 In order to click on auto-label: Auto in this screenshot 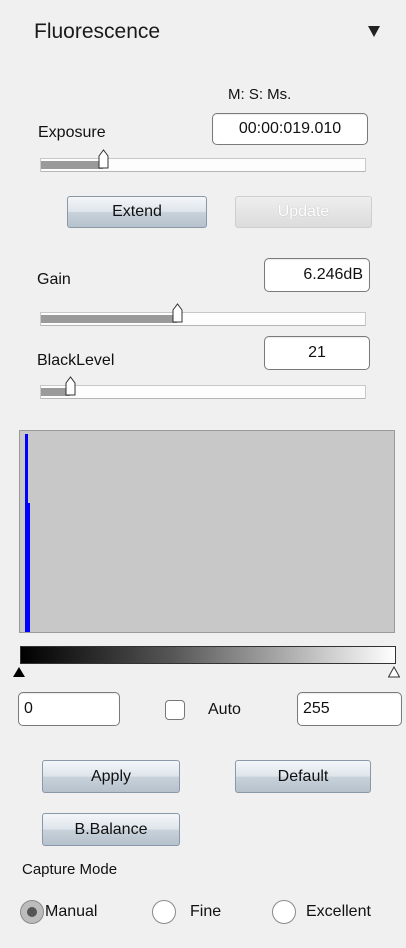, I will do `click(224, 709)`.